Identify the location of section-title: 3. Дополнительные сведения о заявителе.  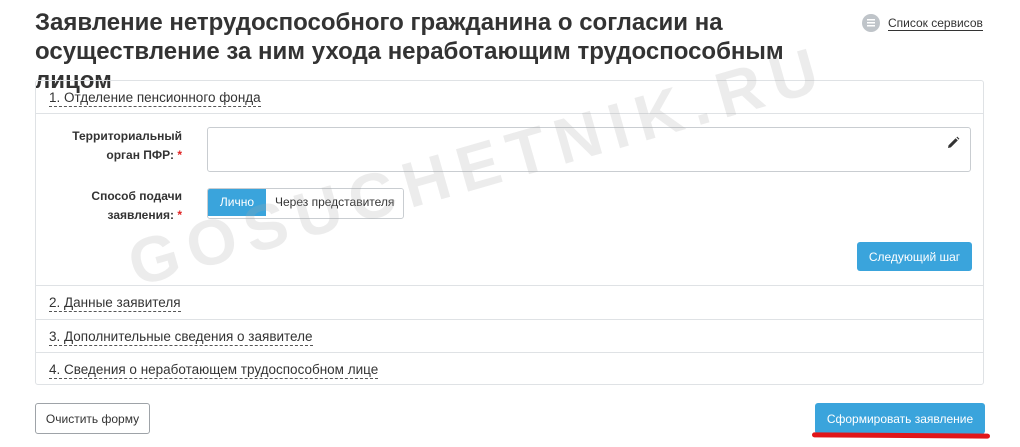
(181, 337).